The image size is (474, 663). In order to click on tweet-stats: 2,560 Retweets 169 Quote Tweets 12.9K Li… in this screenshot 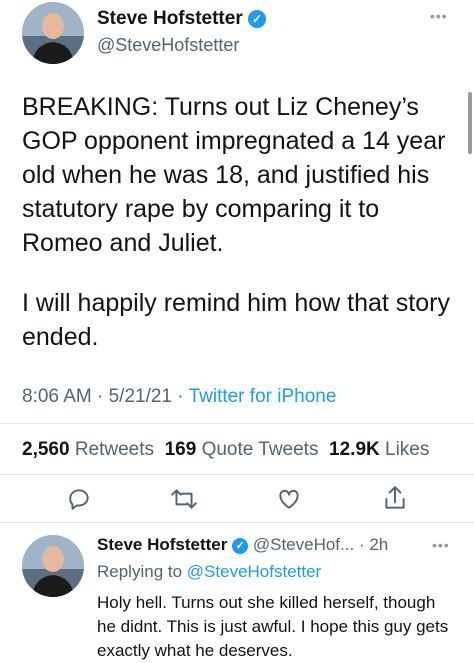, I will do `click(225, 450)`.